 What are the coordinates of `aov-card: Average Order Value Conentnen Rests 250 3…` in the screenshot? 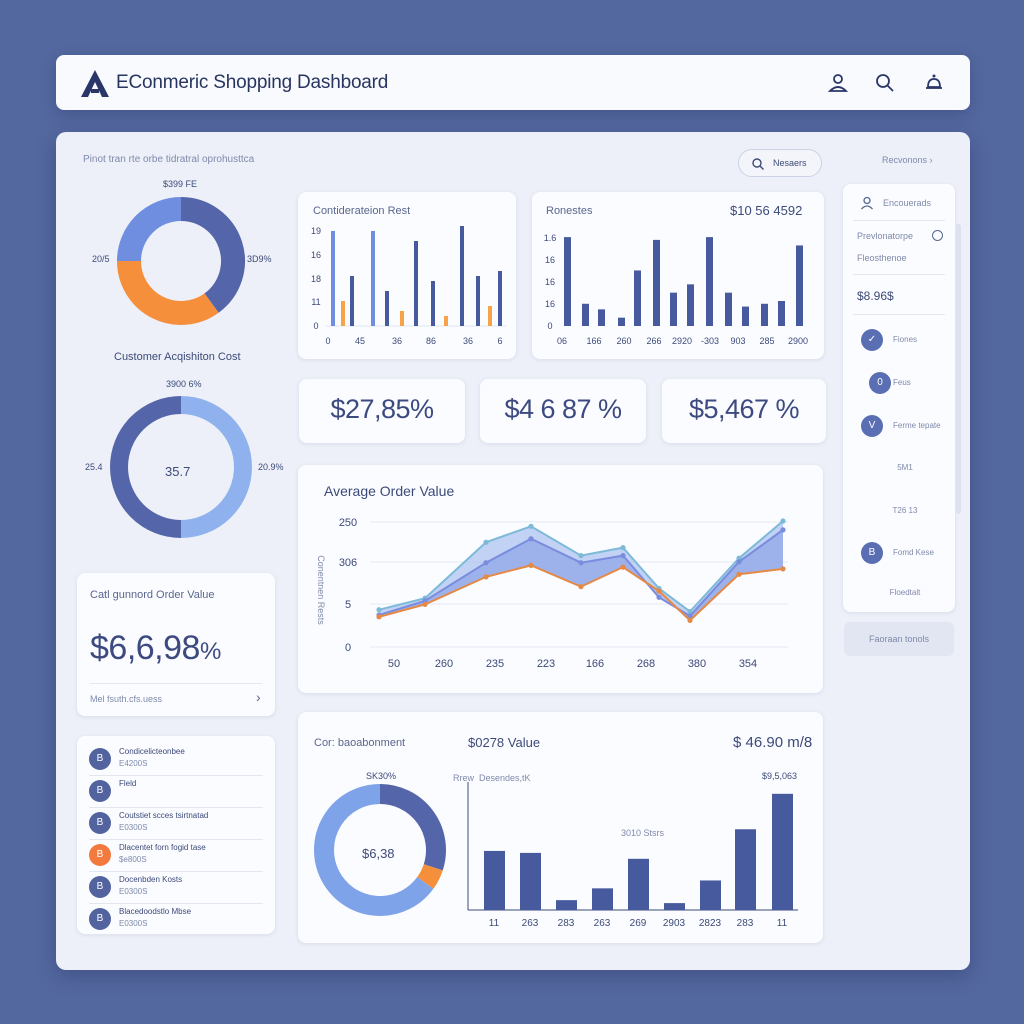 It's located at (560, 579).